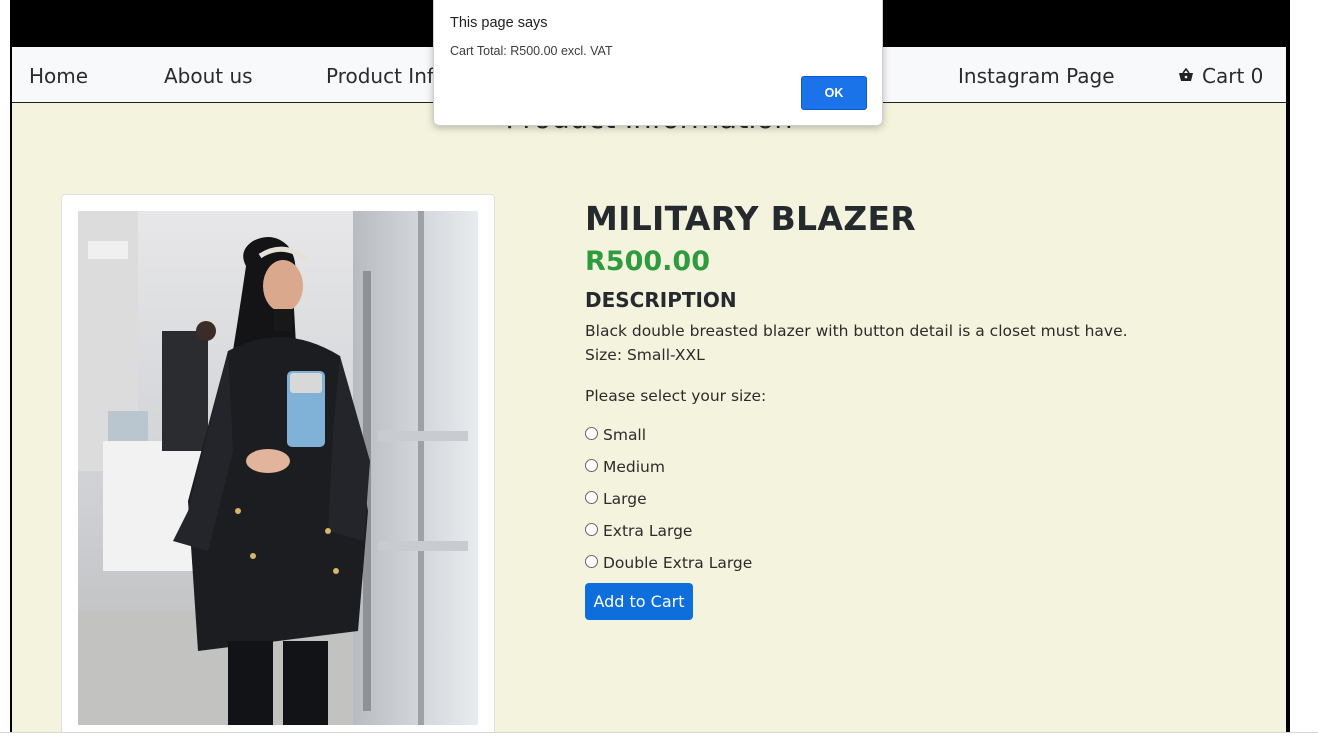 This screenshot has height=738, width=1318. Describe the element at coordinates (1036, 74) in the screenshot. I see `nav-instagram: Instagram Page` at that location.